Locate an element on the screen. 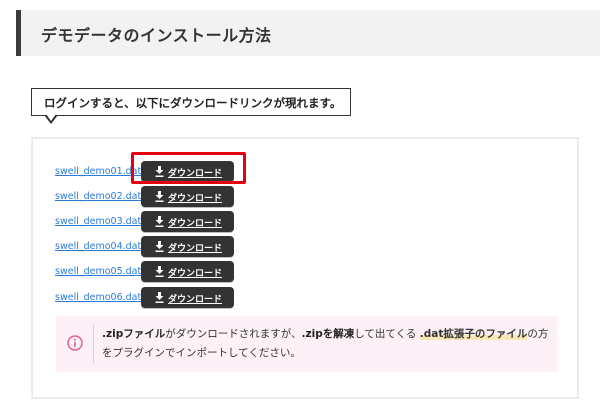 The height and width of the screenshot is (410, 600). download-button-3: ダウンロード is located at coordinates (187, 221).